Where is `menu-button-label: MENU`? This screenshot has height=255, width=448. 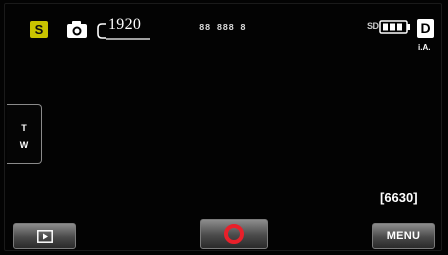
menu-button-label: MENU is located at coordinates (403, 236).